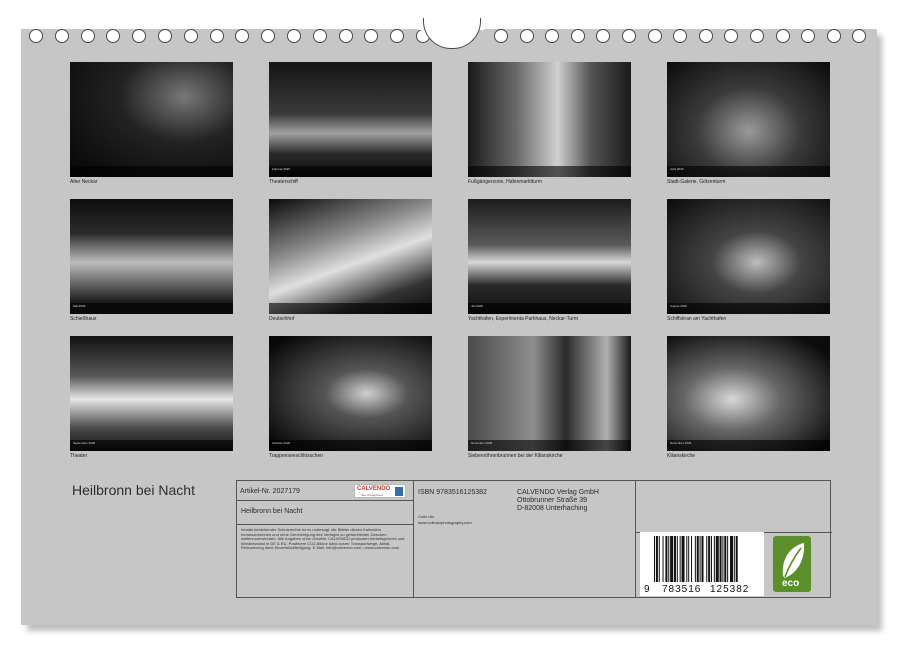 Image resolution: width=899 pixels, height=648 pixels. I want to click on publisher-street: Ottobrunner Straße 39, so click(552, 500).